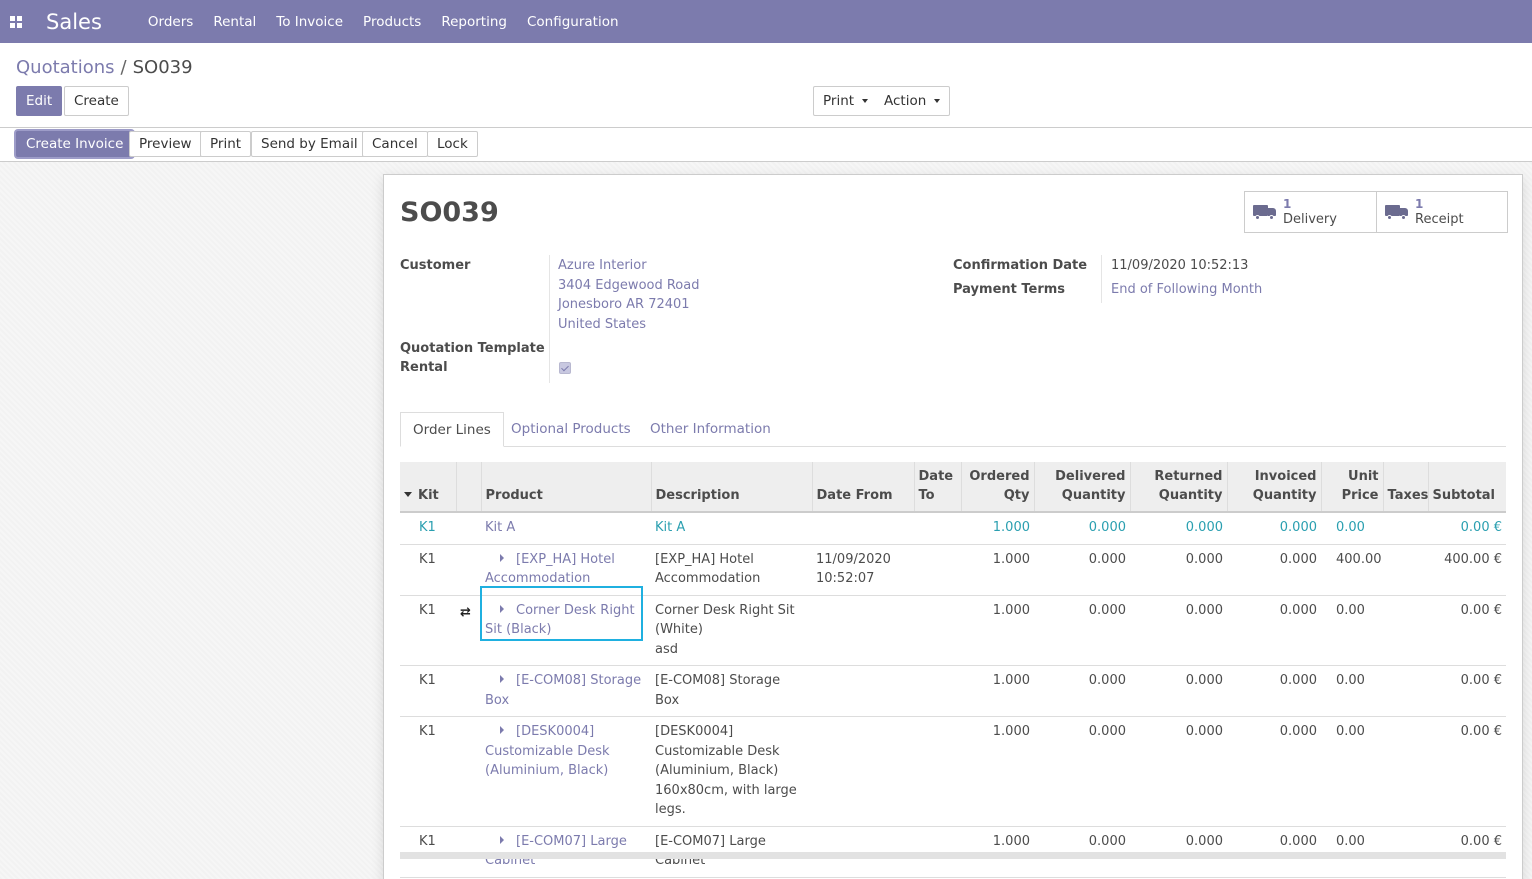 Image resolution: width=1532 pixels, height=879 pixels. I want to click on col-unit-price: Unit Price, so click(1351, 487).